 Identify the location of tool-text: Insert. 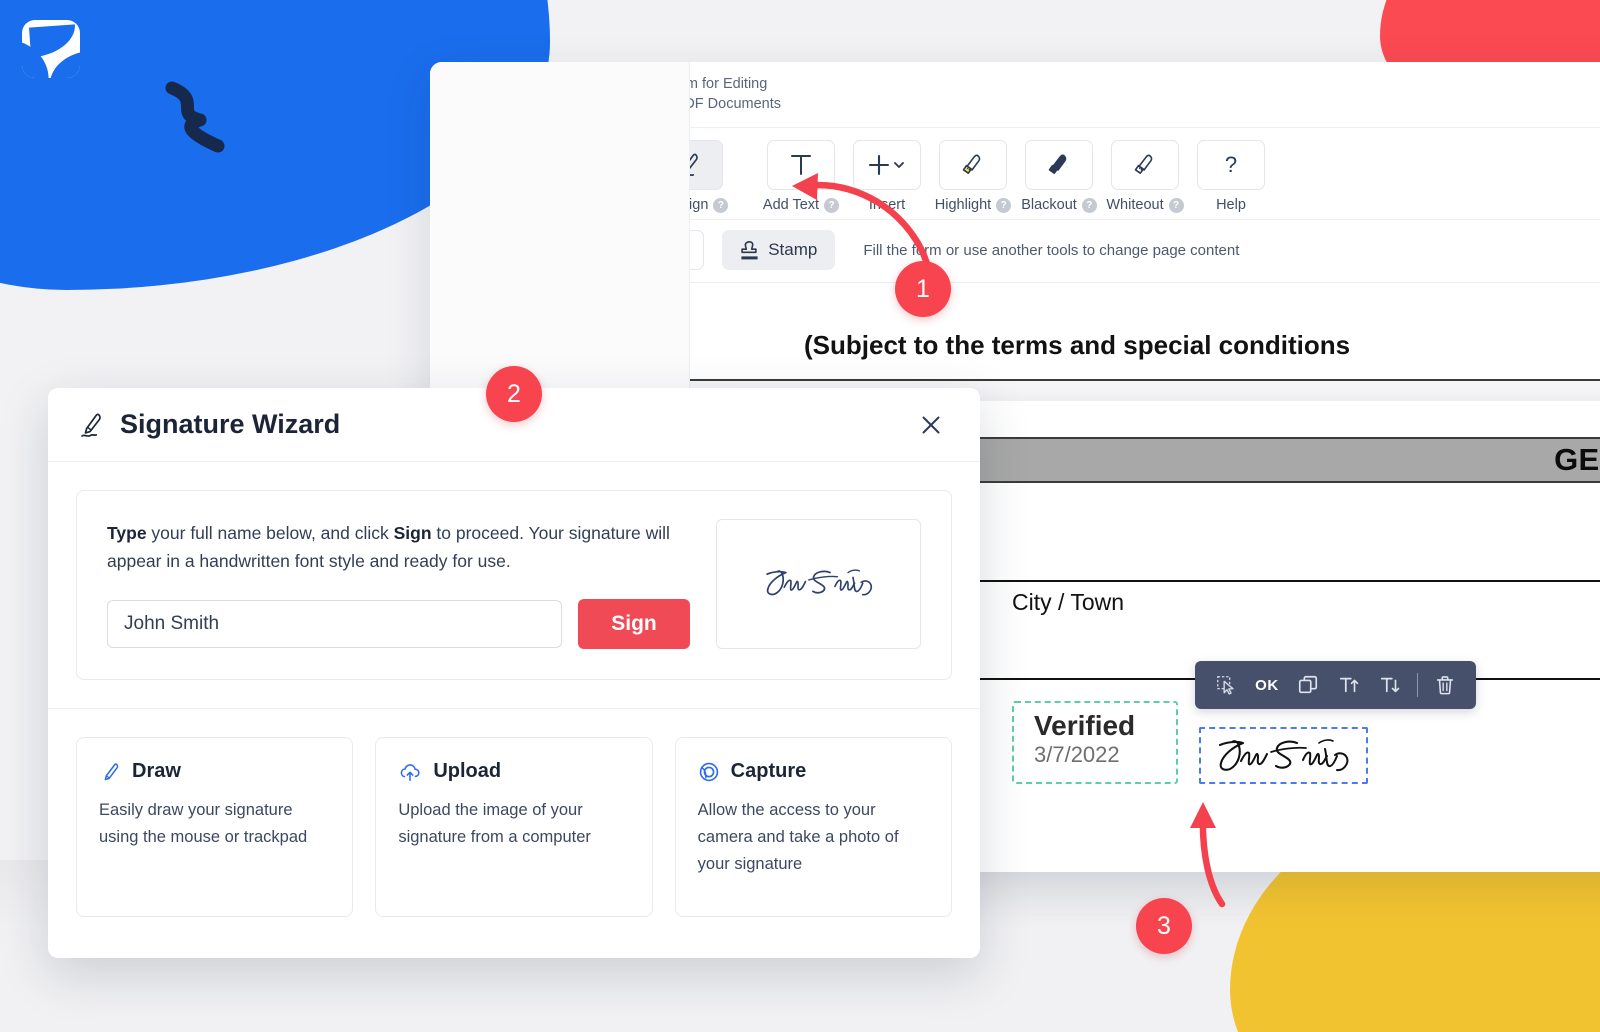
(887, 205).